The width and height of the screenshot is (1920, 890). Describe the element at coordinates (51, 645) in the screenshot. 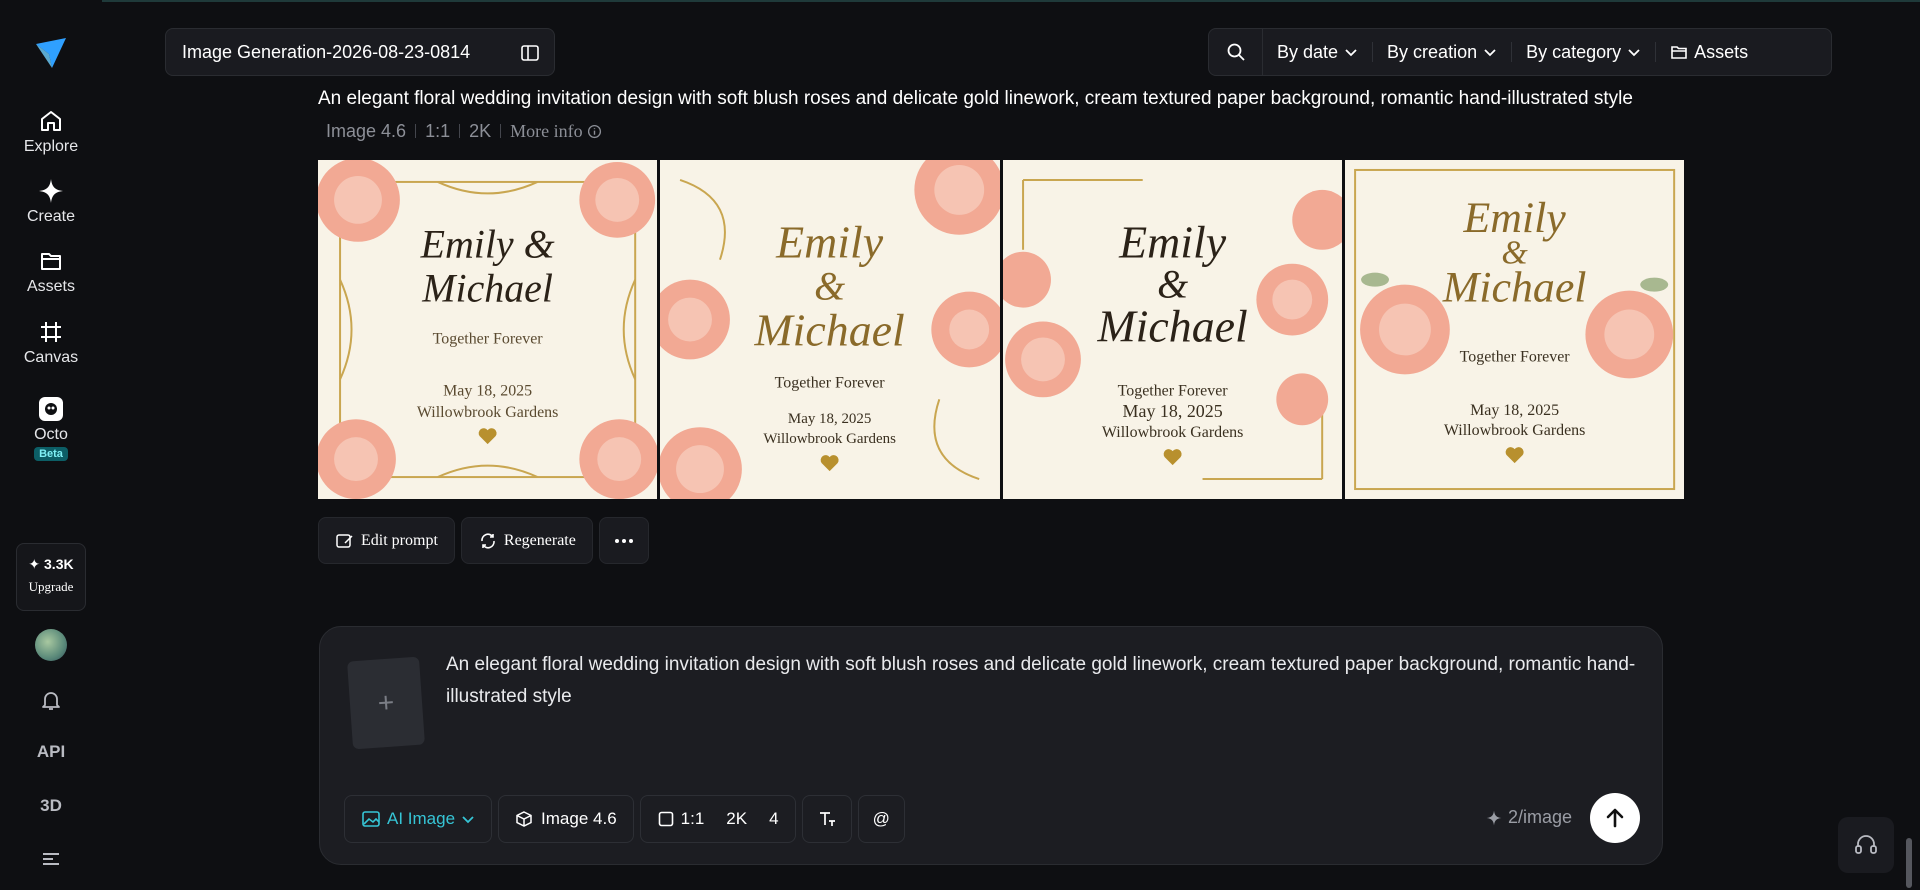

I see `avatar` at that location.